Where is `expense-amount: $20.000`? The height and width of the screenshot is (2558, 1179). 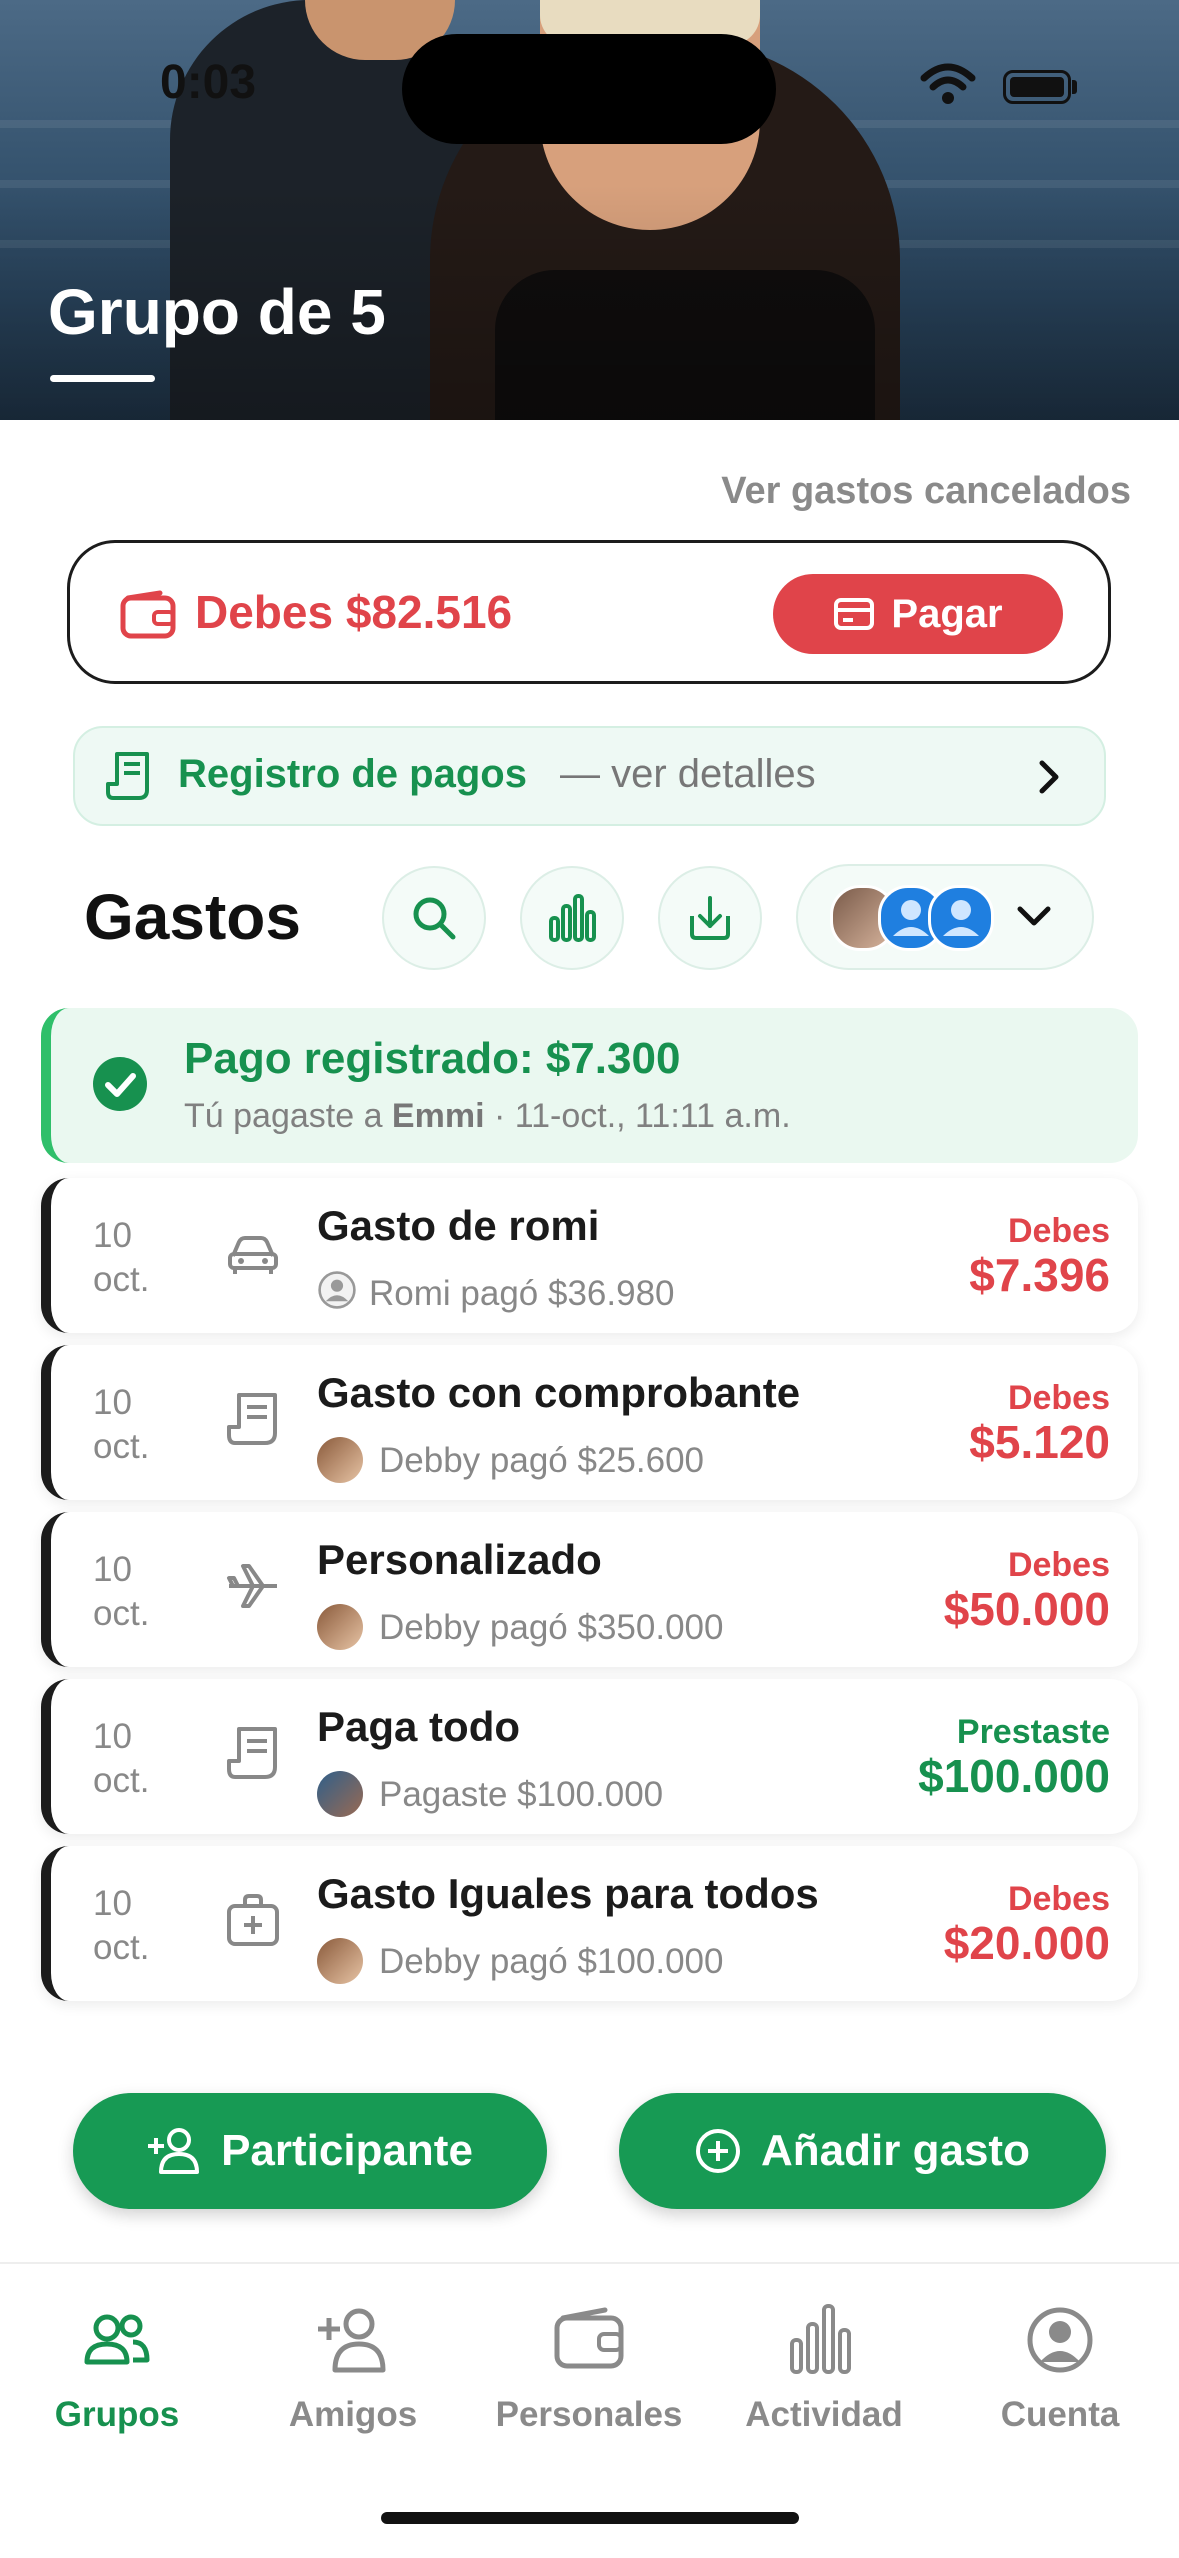
expense-amount: $20.000 is located at coordinates (1026, 1943).